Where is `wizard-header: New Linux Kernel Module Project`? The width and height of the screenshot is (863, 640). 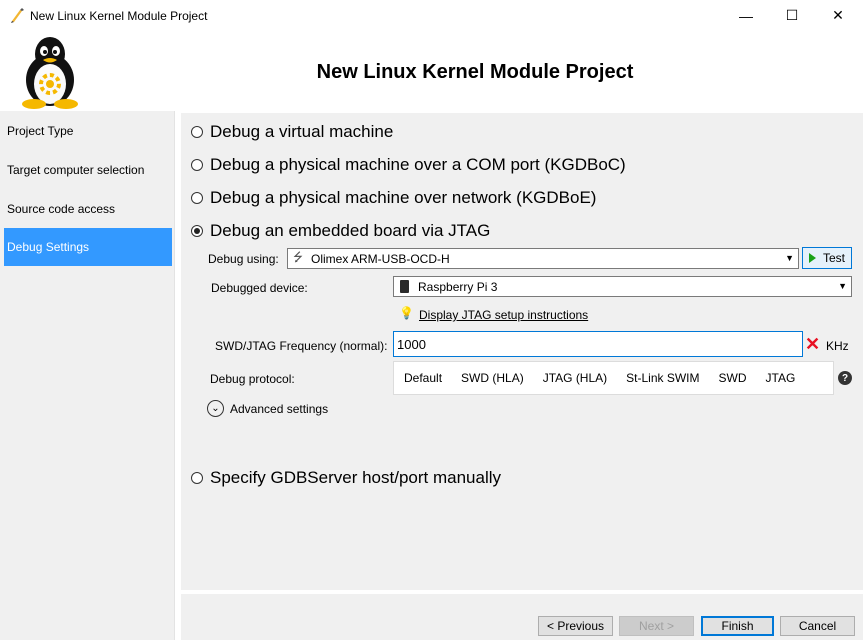 wizard-header: New Linux Kernel Module Project is located at coordinates (431, 71).